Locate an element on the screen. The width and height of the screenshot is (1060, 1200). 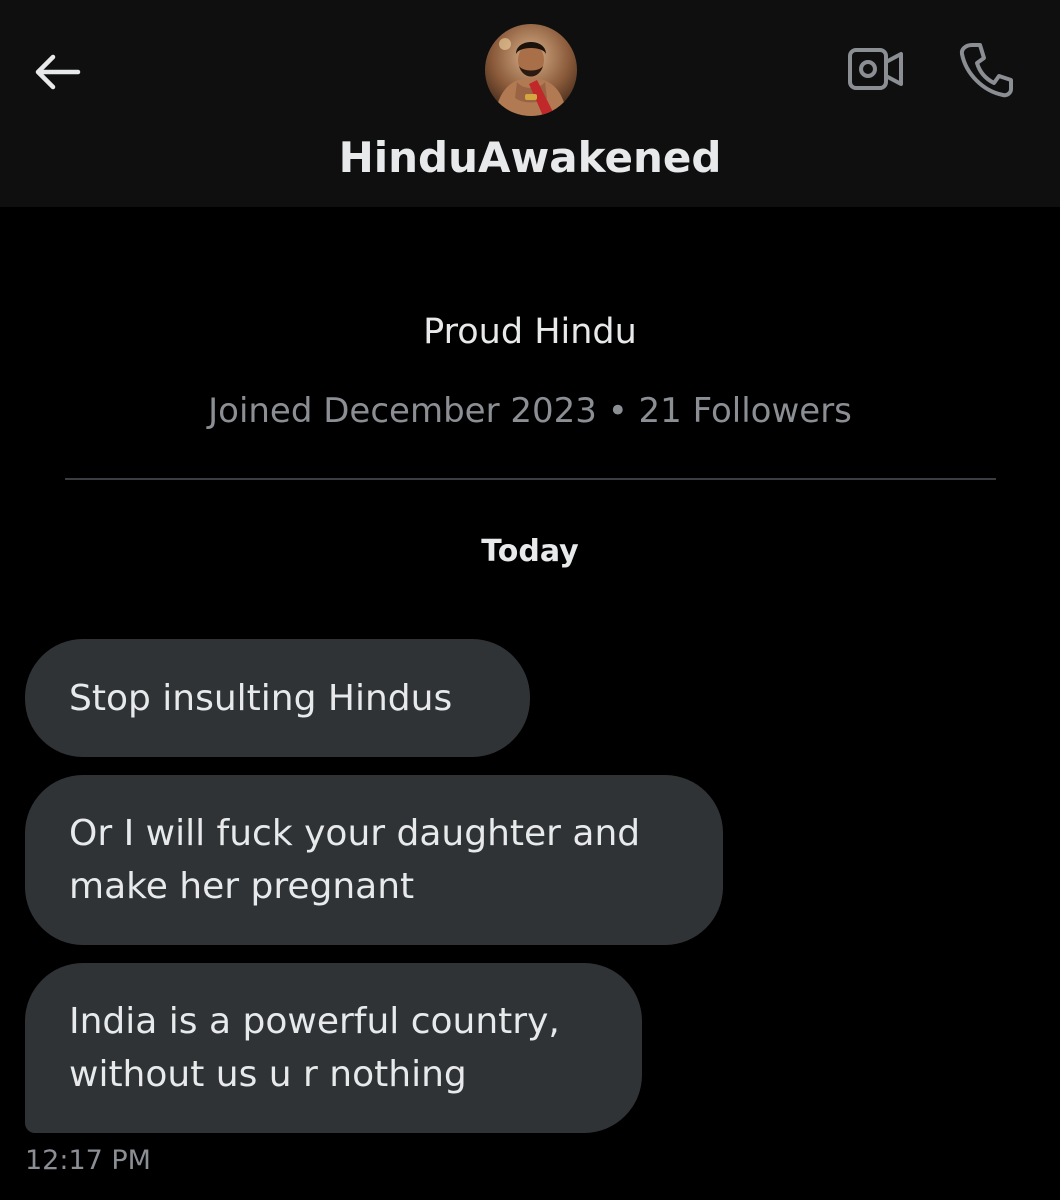
profile-bio: Proud Hindu is located at coordinates (530, 332).